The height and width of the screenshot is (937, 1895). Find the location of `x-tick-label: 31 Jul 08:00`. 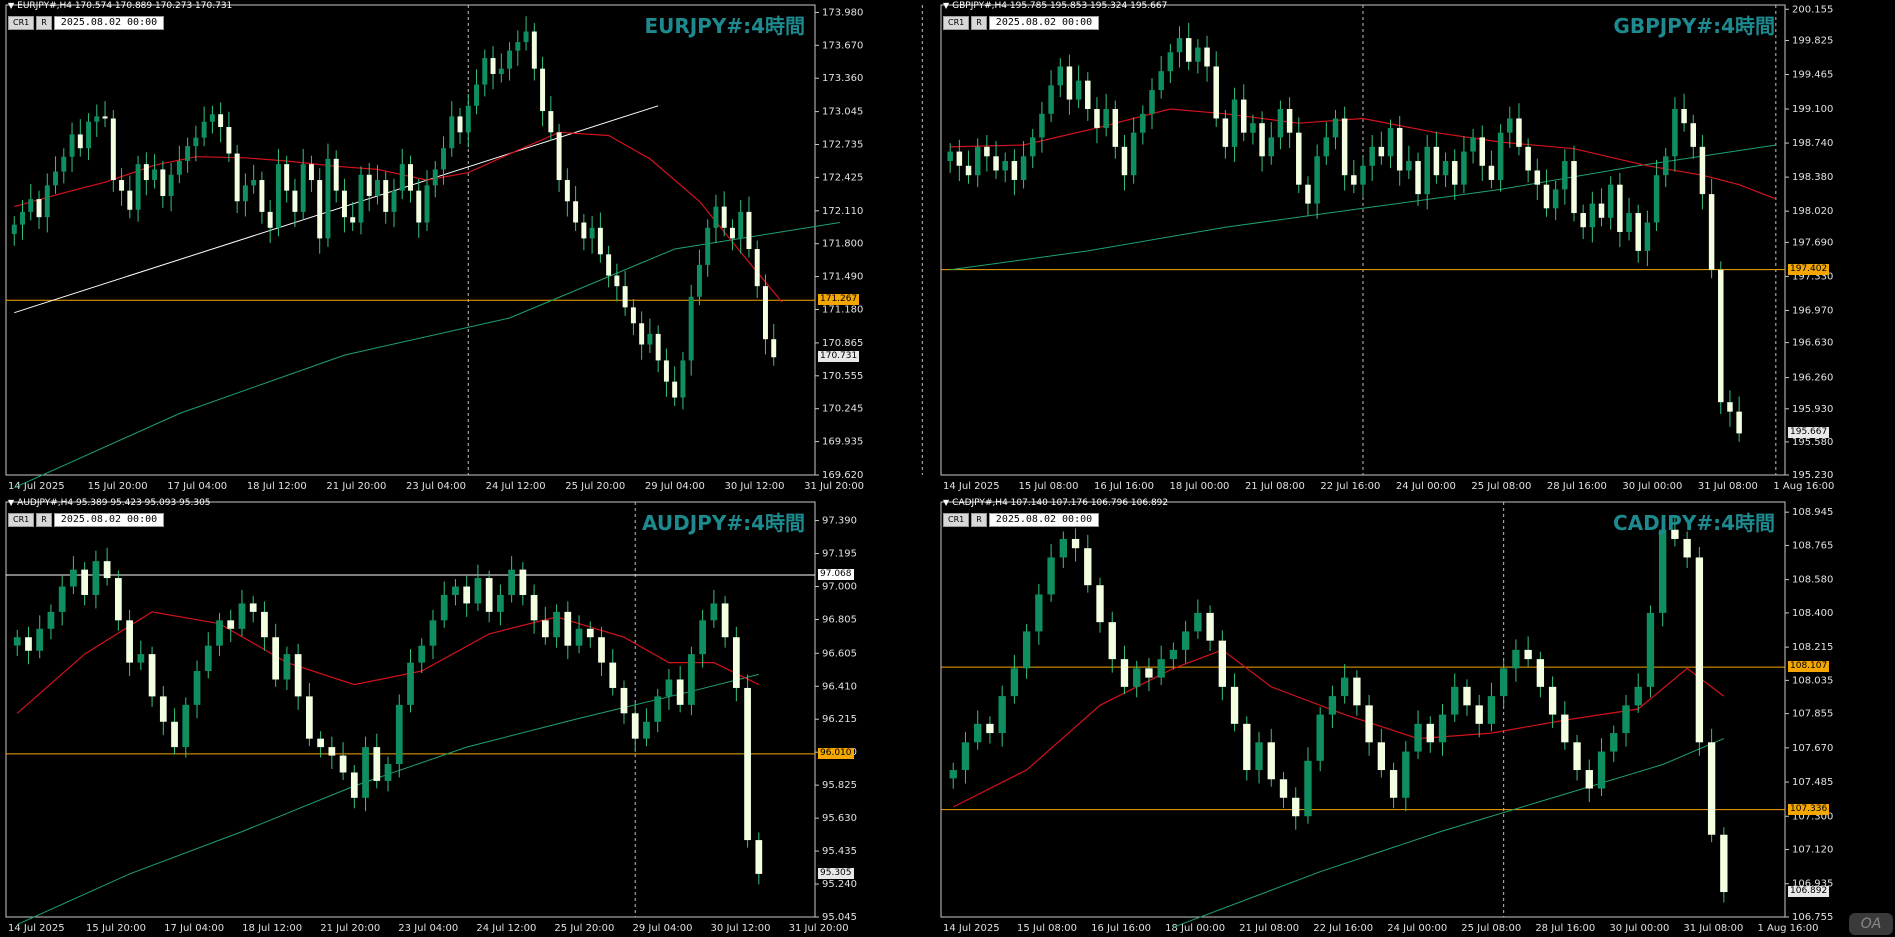

x-tick-label: 31 Jul 08:00 is located at coordinates (1713, 928).